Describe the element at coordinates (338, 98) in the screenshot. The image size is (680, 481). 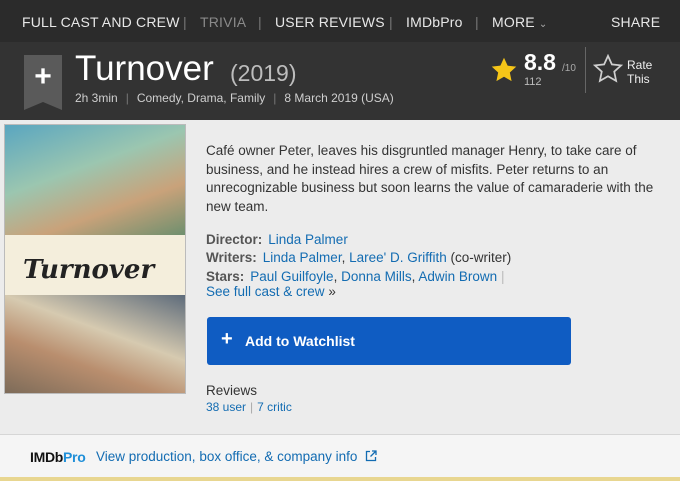
I see `release-date-link: 8 March 2019 (USA)` at that location.